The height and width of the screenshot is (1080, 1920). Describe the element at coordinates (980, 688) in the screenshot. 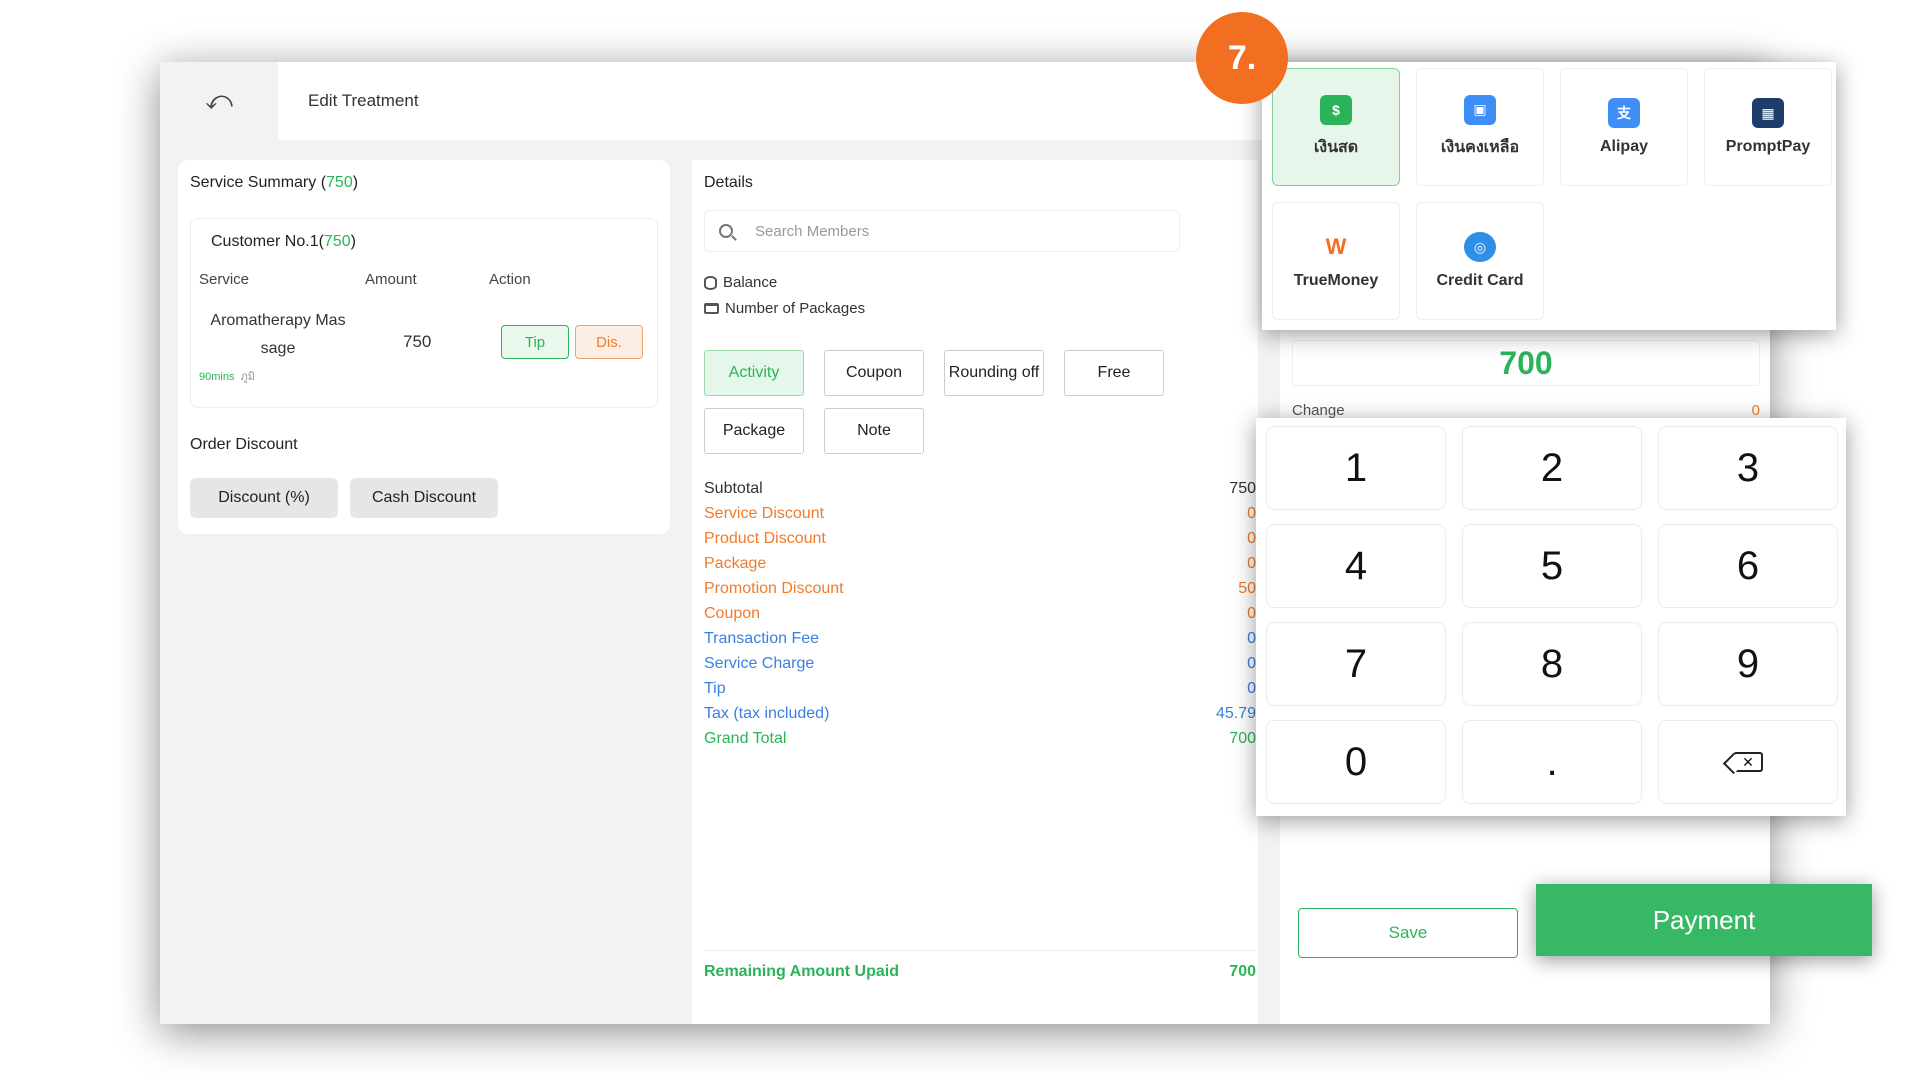

I see `summary-row-tip: Tip 0` at that location.